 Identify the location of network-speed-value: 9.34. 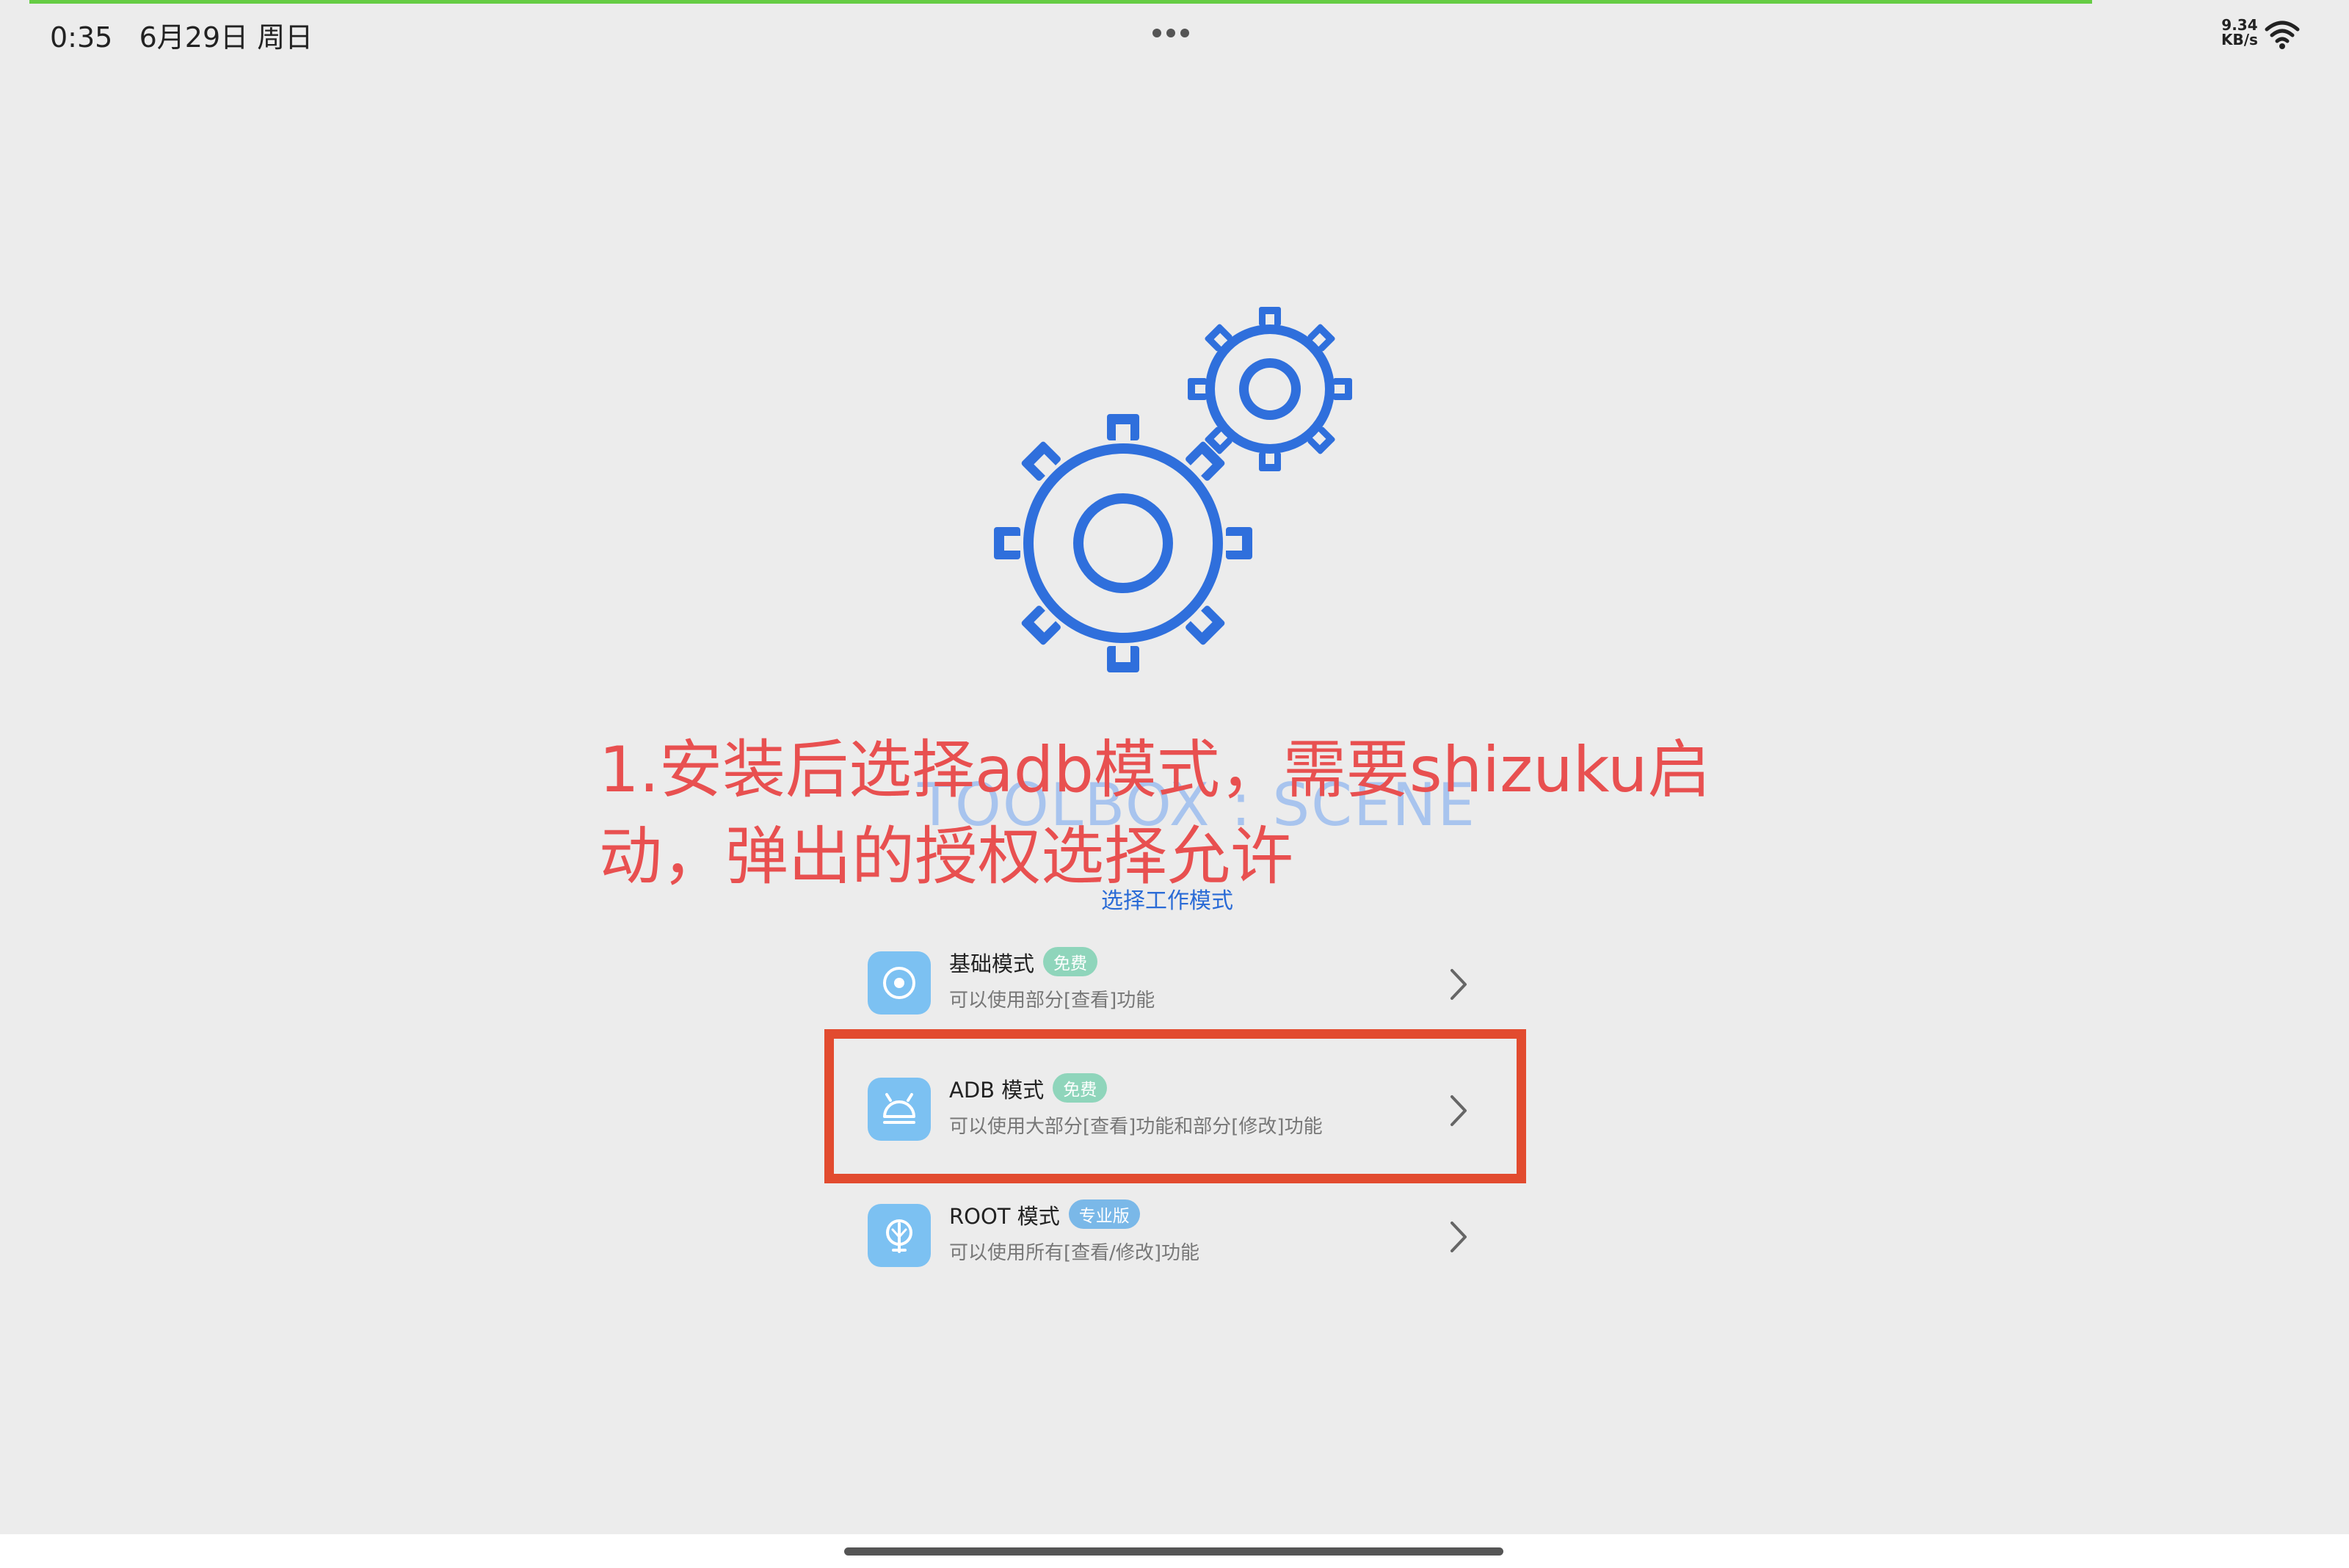
(2239, 25).